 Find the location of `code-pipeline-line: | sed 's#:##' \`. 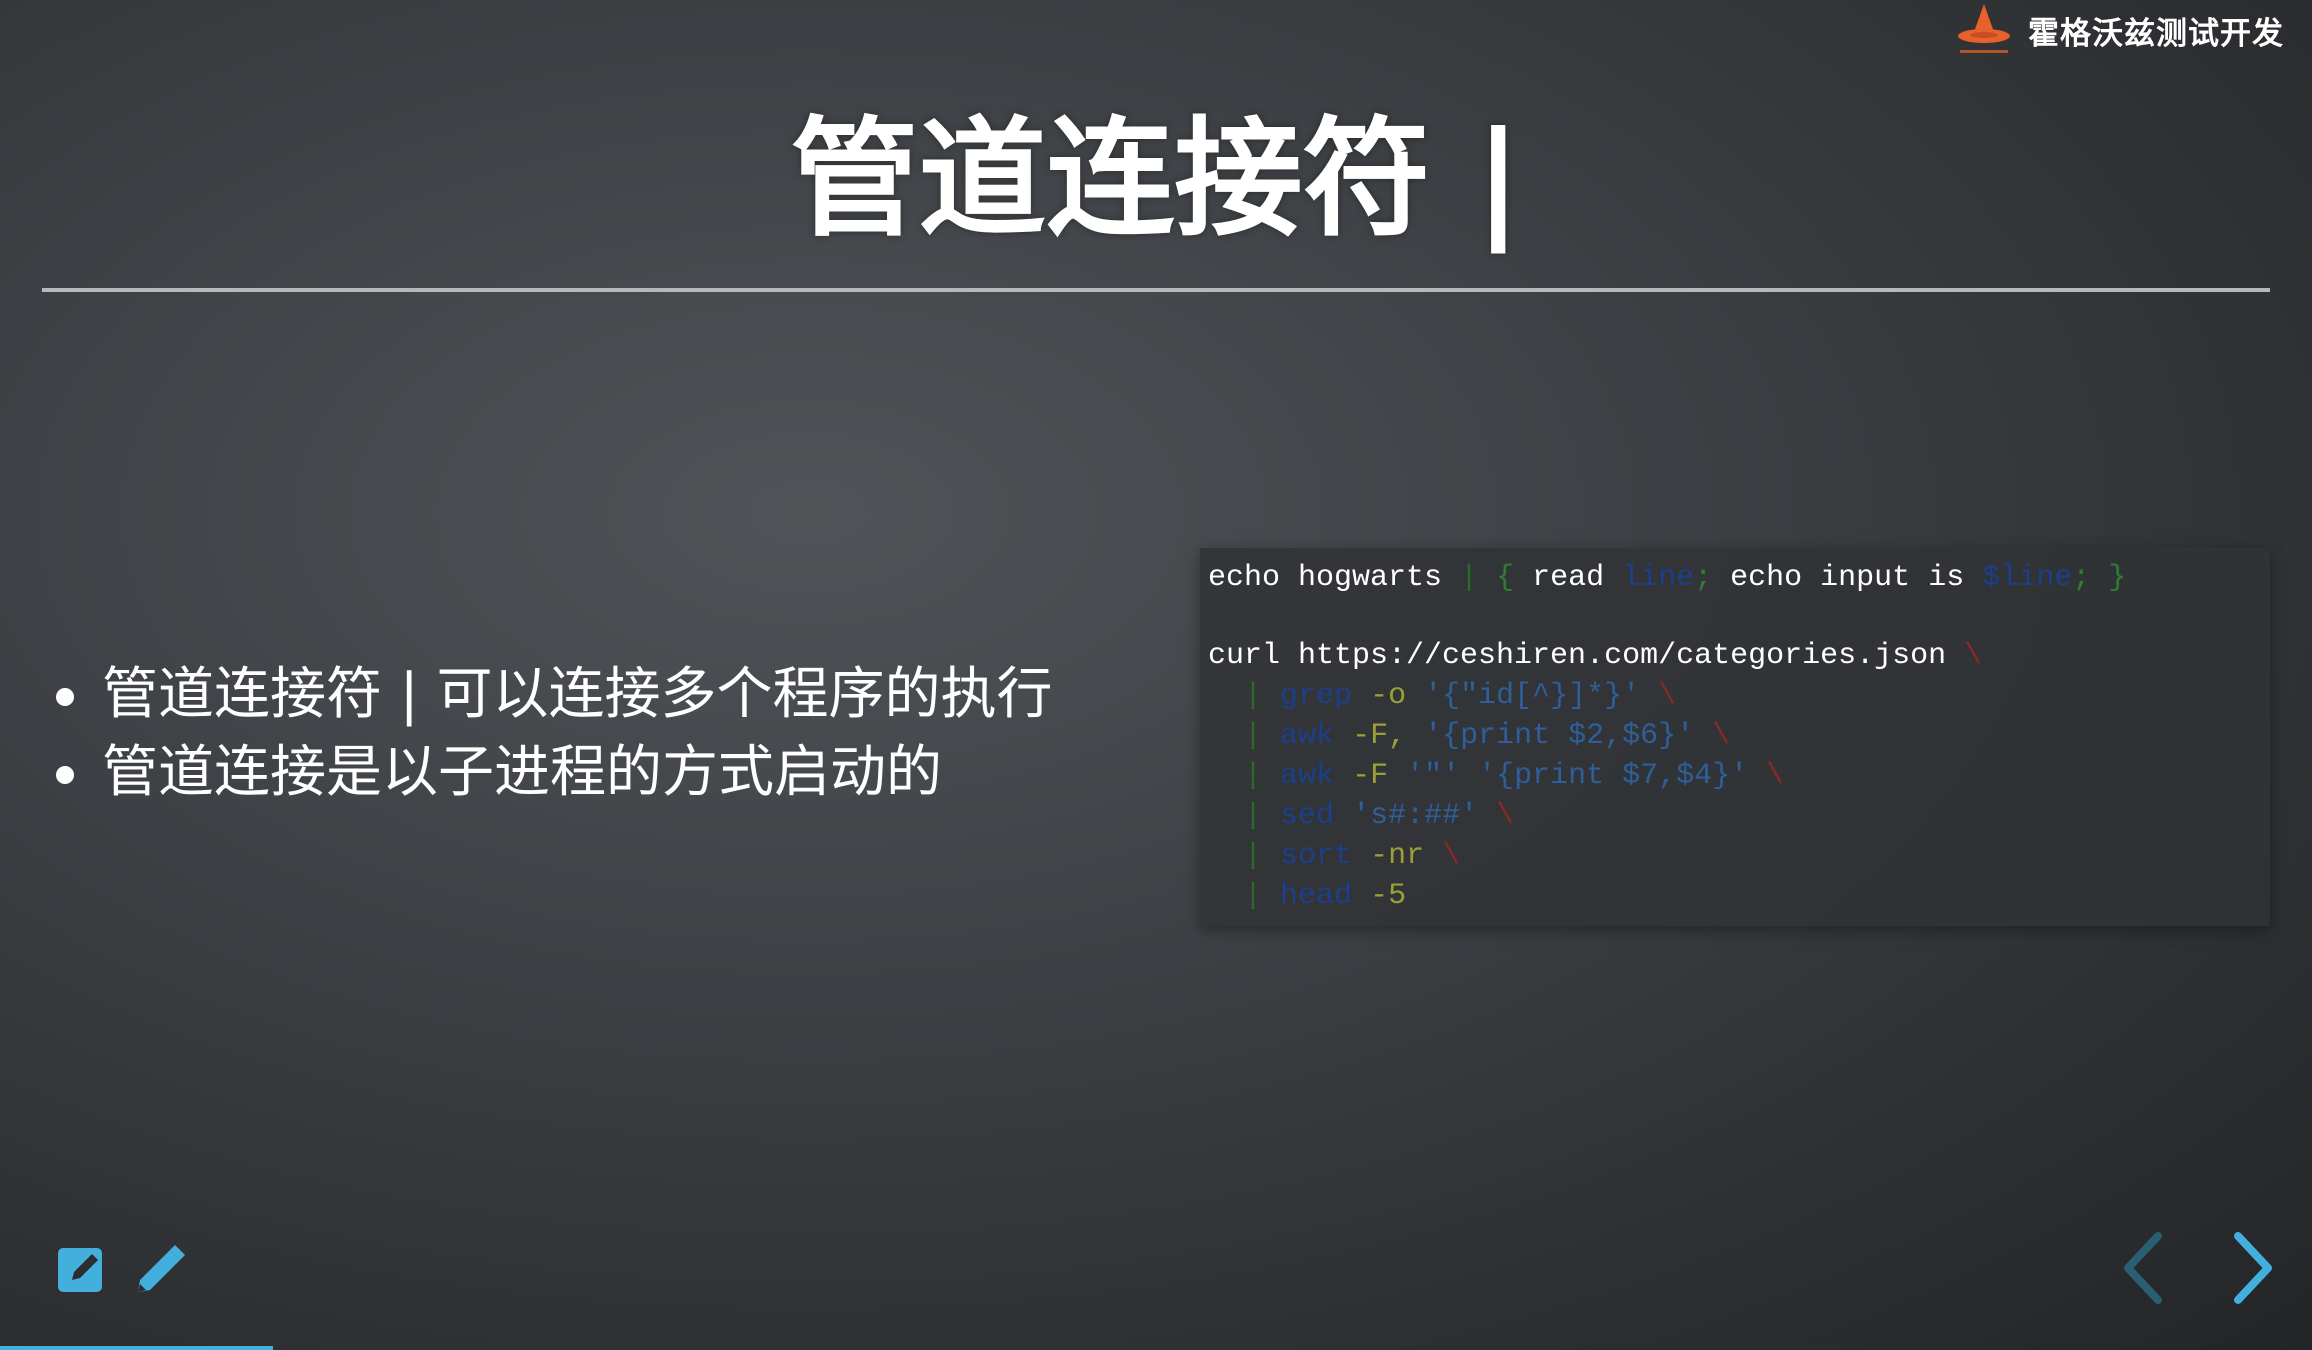

code-pipeline-line: | sed 's#:##' \ is located at coordinates (1379, 816).